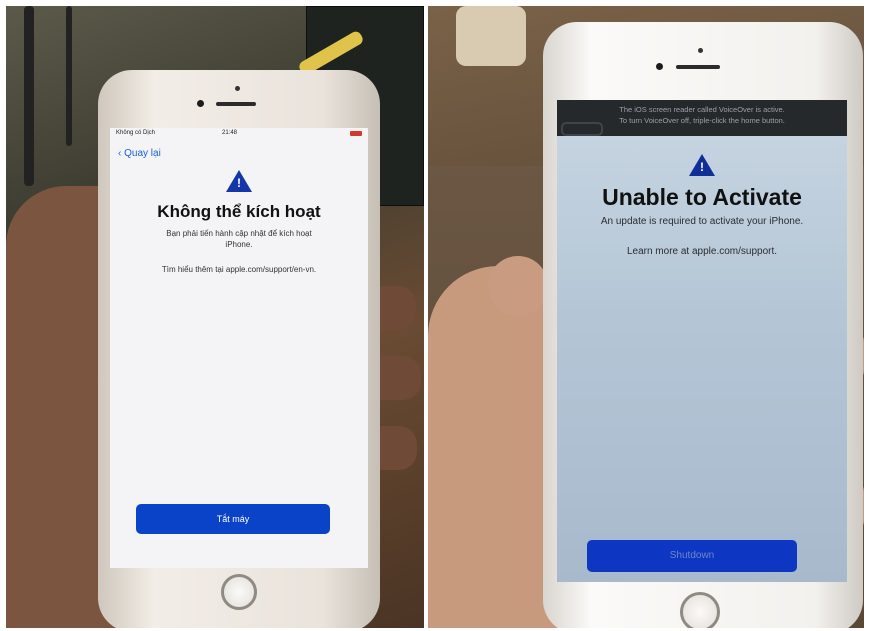 This screenshot has width=870, height=631. Describe the element at coordinates (239, 211) in the screenshot. I see `page-title: Không thể kích hoạt` at that location.